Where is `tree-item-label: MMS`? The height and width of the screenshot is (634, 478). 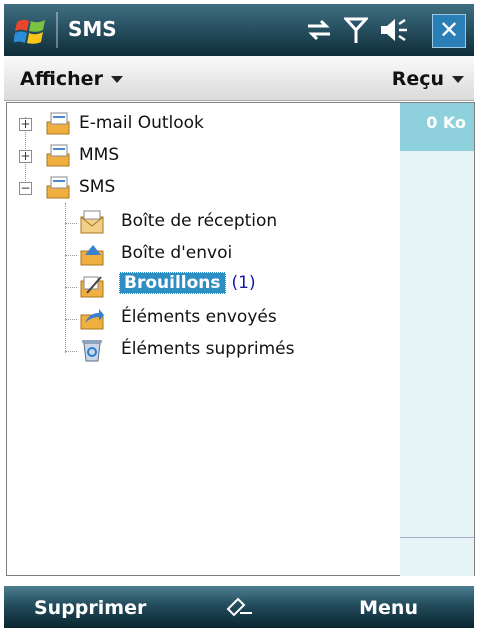
tree-item-label: MMS is located at coordinates (99, 155).